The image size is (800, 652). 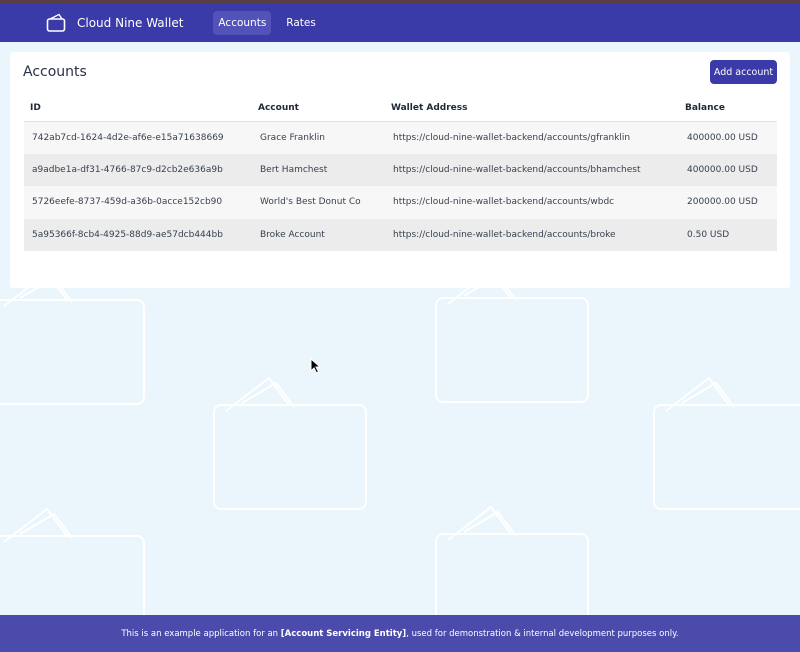 I want to click on cell-id: 5a95366f-8cb4-4925-88d9-ae57dcb444bb, so click(x=138, y=234).